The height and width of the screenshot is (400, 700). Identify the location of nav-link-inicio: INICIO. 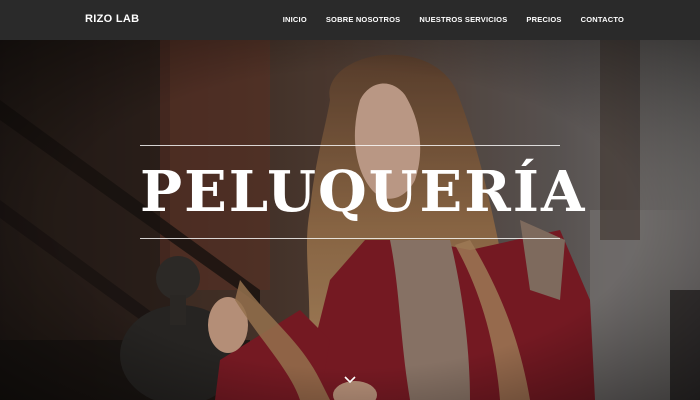
(295, 19).